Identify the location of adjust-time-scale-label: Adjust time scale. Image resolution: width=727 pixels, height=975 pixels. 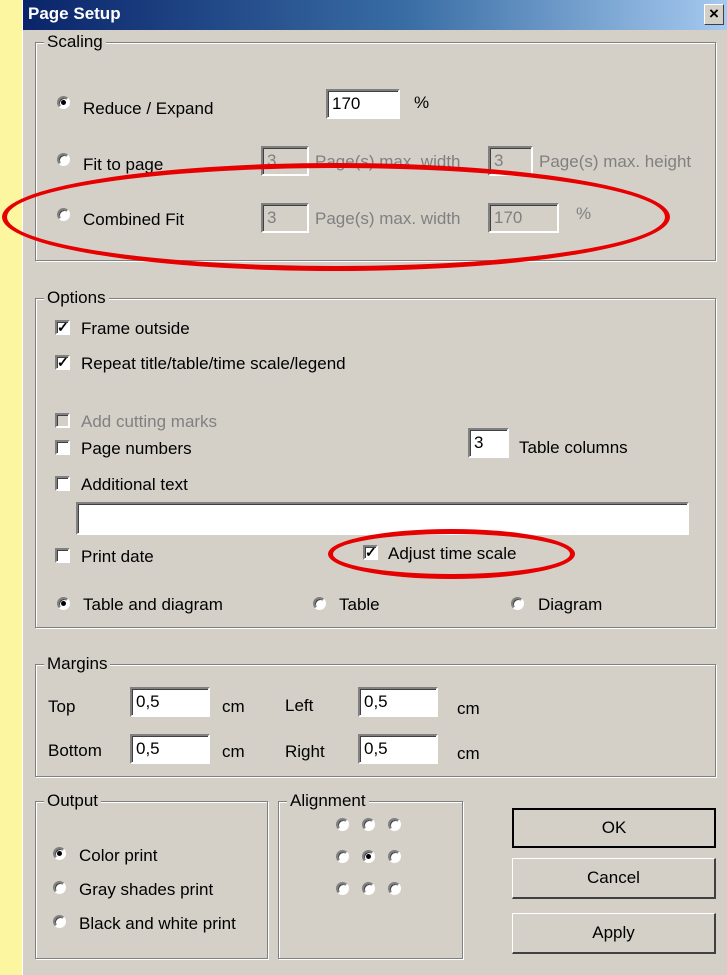
(452, 553).